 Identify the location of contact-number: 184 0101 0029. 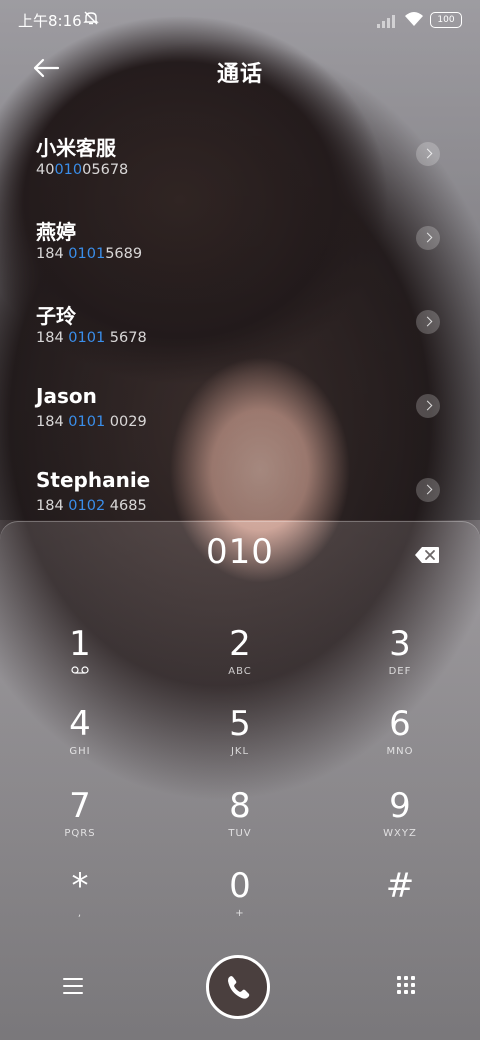
(91, 422).